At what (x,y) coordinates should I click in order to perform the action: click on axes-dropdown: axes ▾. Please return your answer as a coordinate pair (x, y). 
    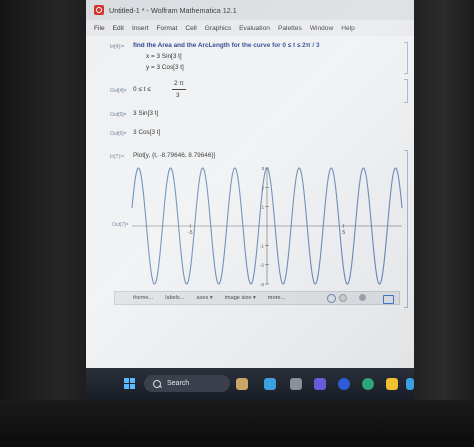
    Looking at the image, I should click on (205, 298).